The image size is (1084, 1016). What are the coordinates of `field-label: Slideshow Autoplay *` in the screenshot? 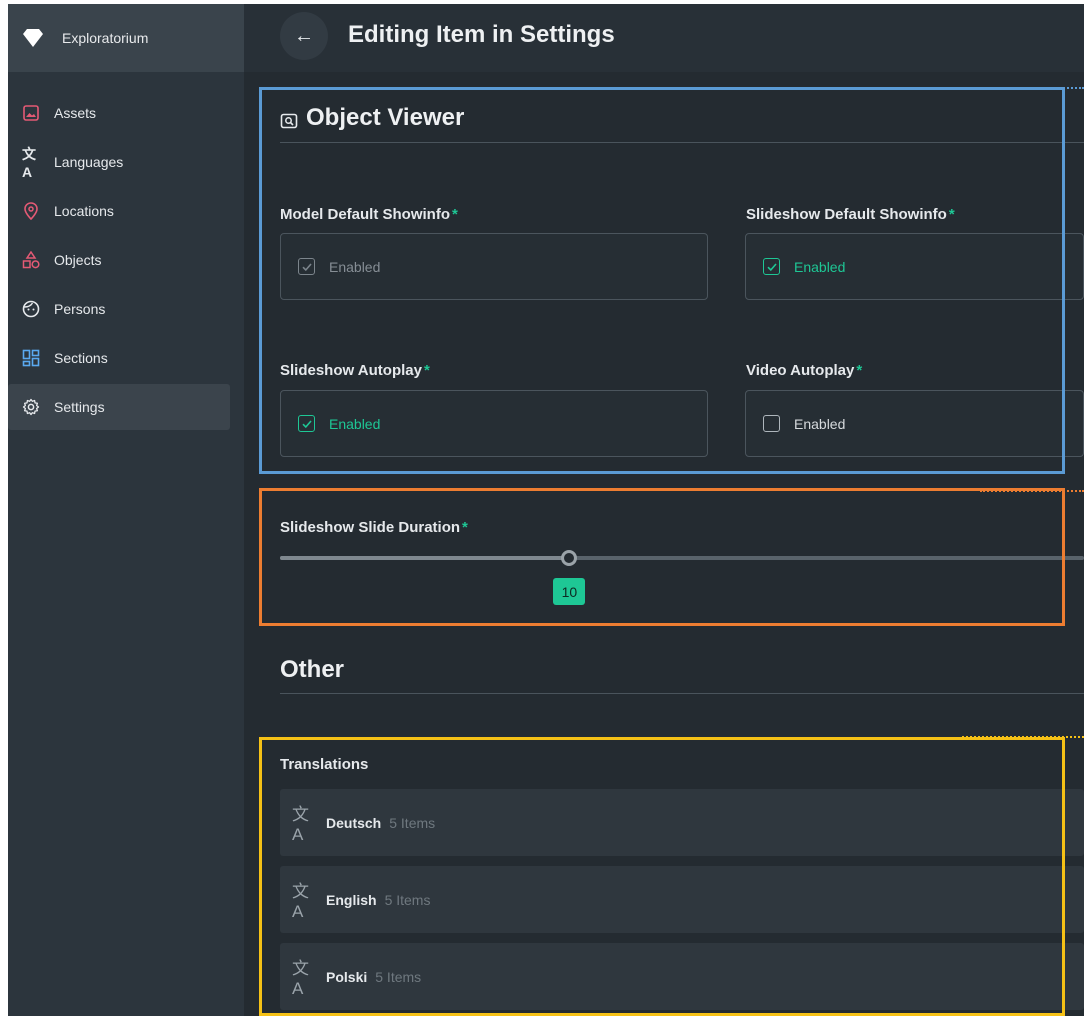 It's located at (355, 370).